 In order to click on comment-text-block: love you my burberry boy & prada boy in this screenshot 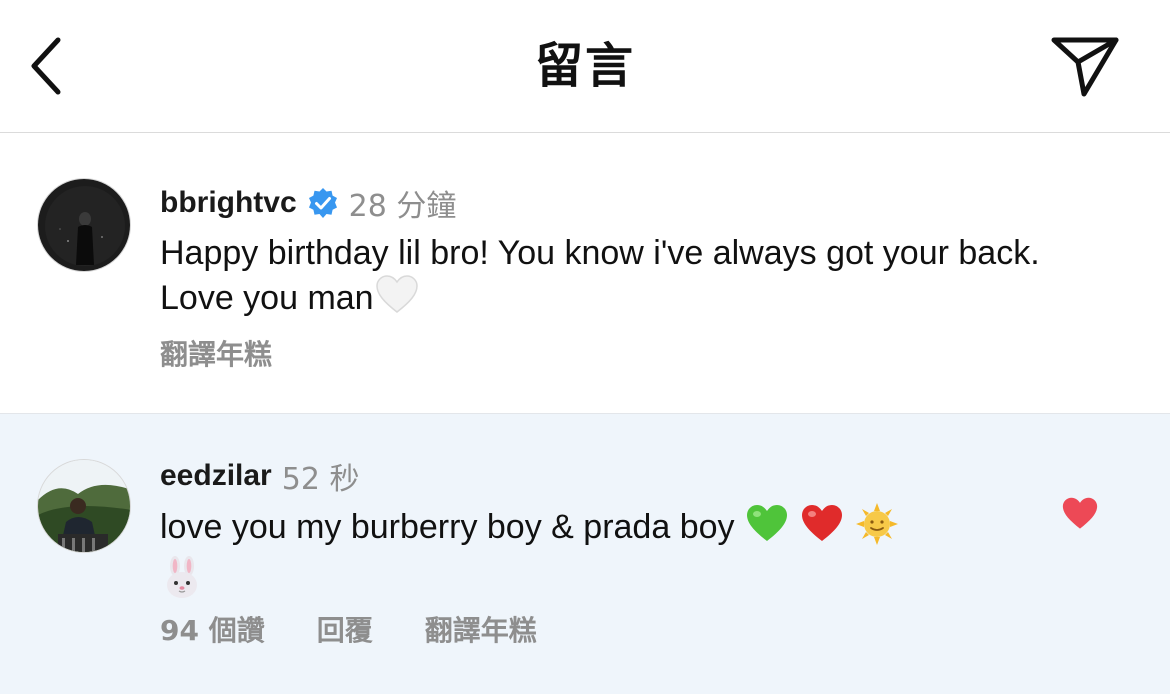, I will do `click(610, 556)`.